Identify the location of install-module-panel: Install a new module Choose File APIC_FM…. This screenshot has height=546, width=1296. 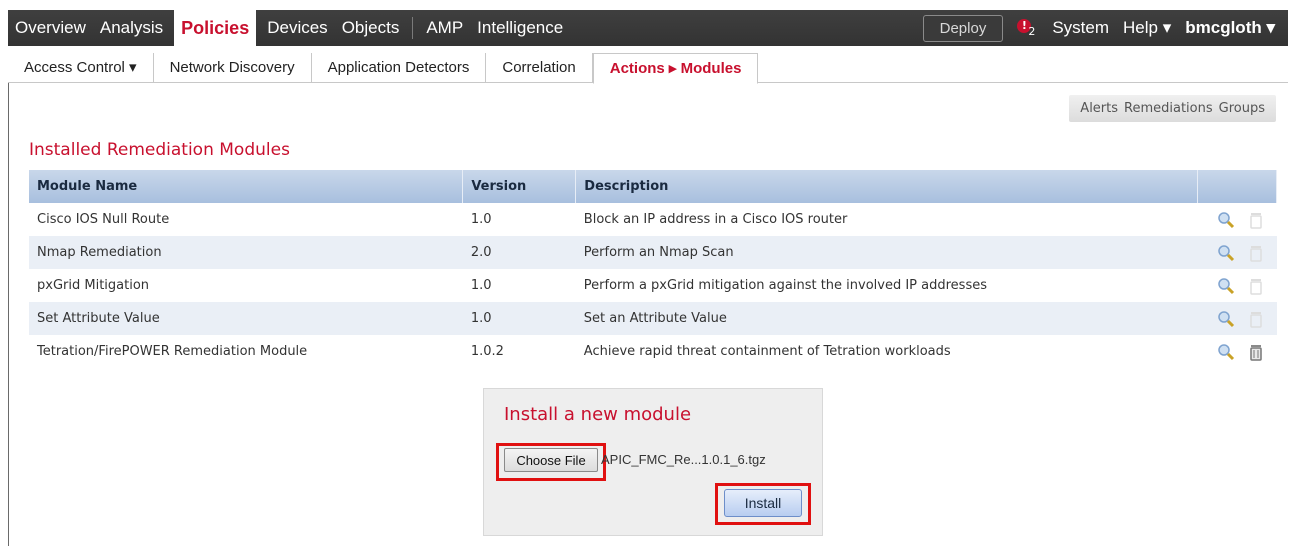
(653, 462).